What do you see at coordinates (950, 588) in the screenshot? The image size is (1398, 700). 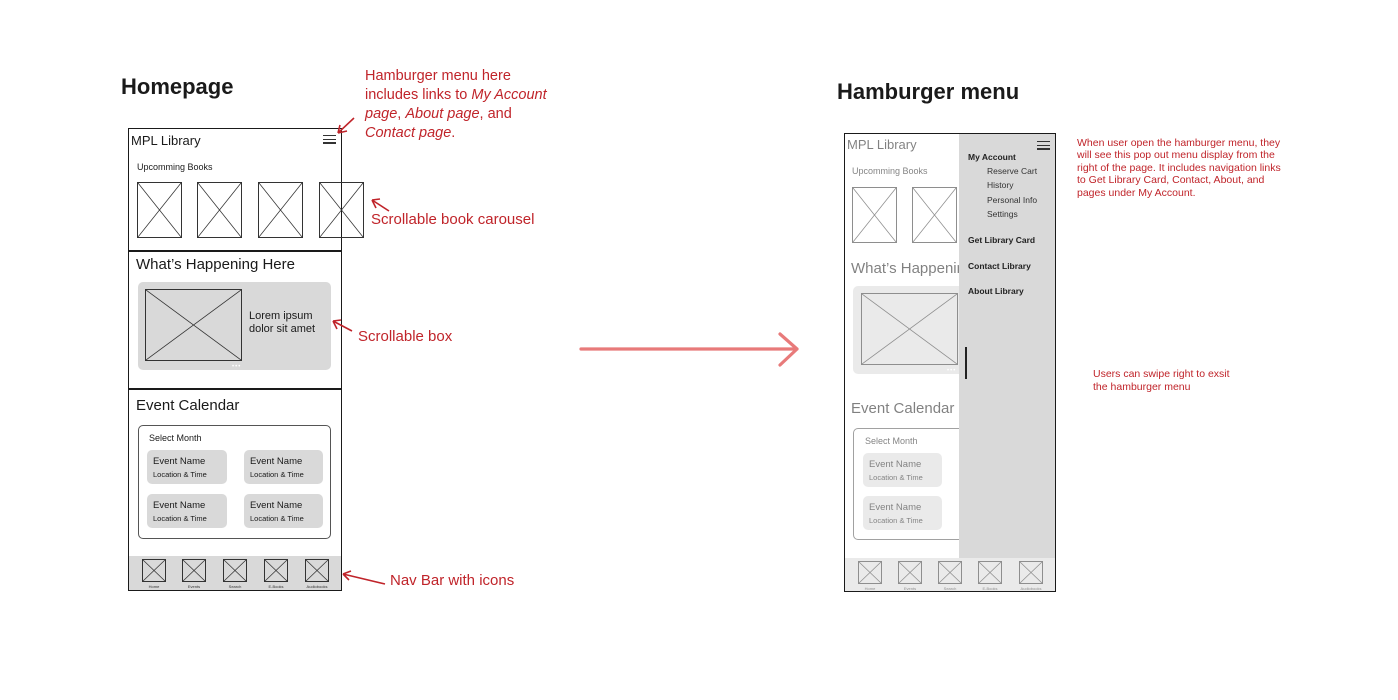 I see `nav-label-search: Search` at bounding box center [950, 588].